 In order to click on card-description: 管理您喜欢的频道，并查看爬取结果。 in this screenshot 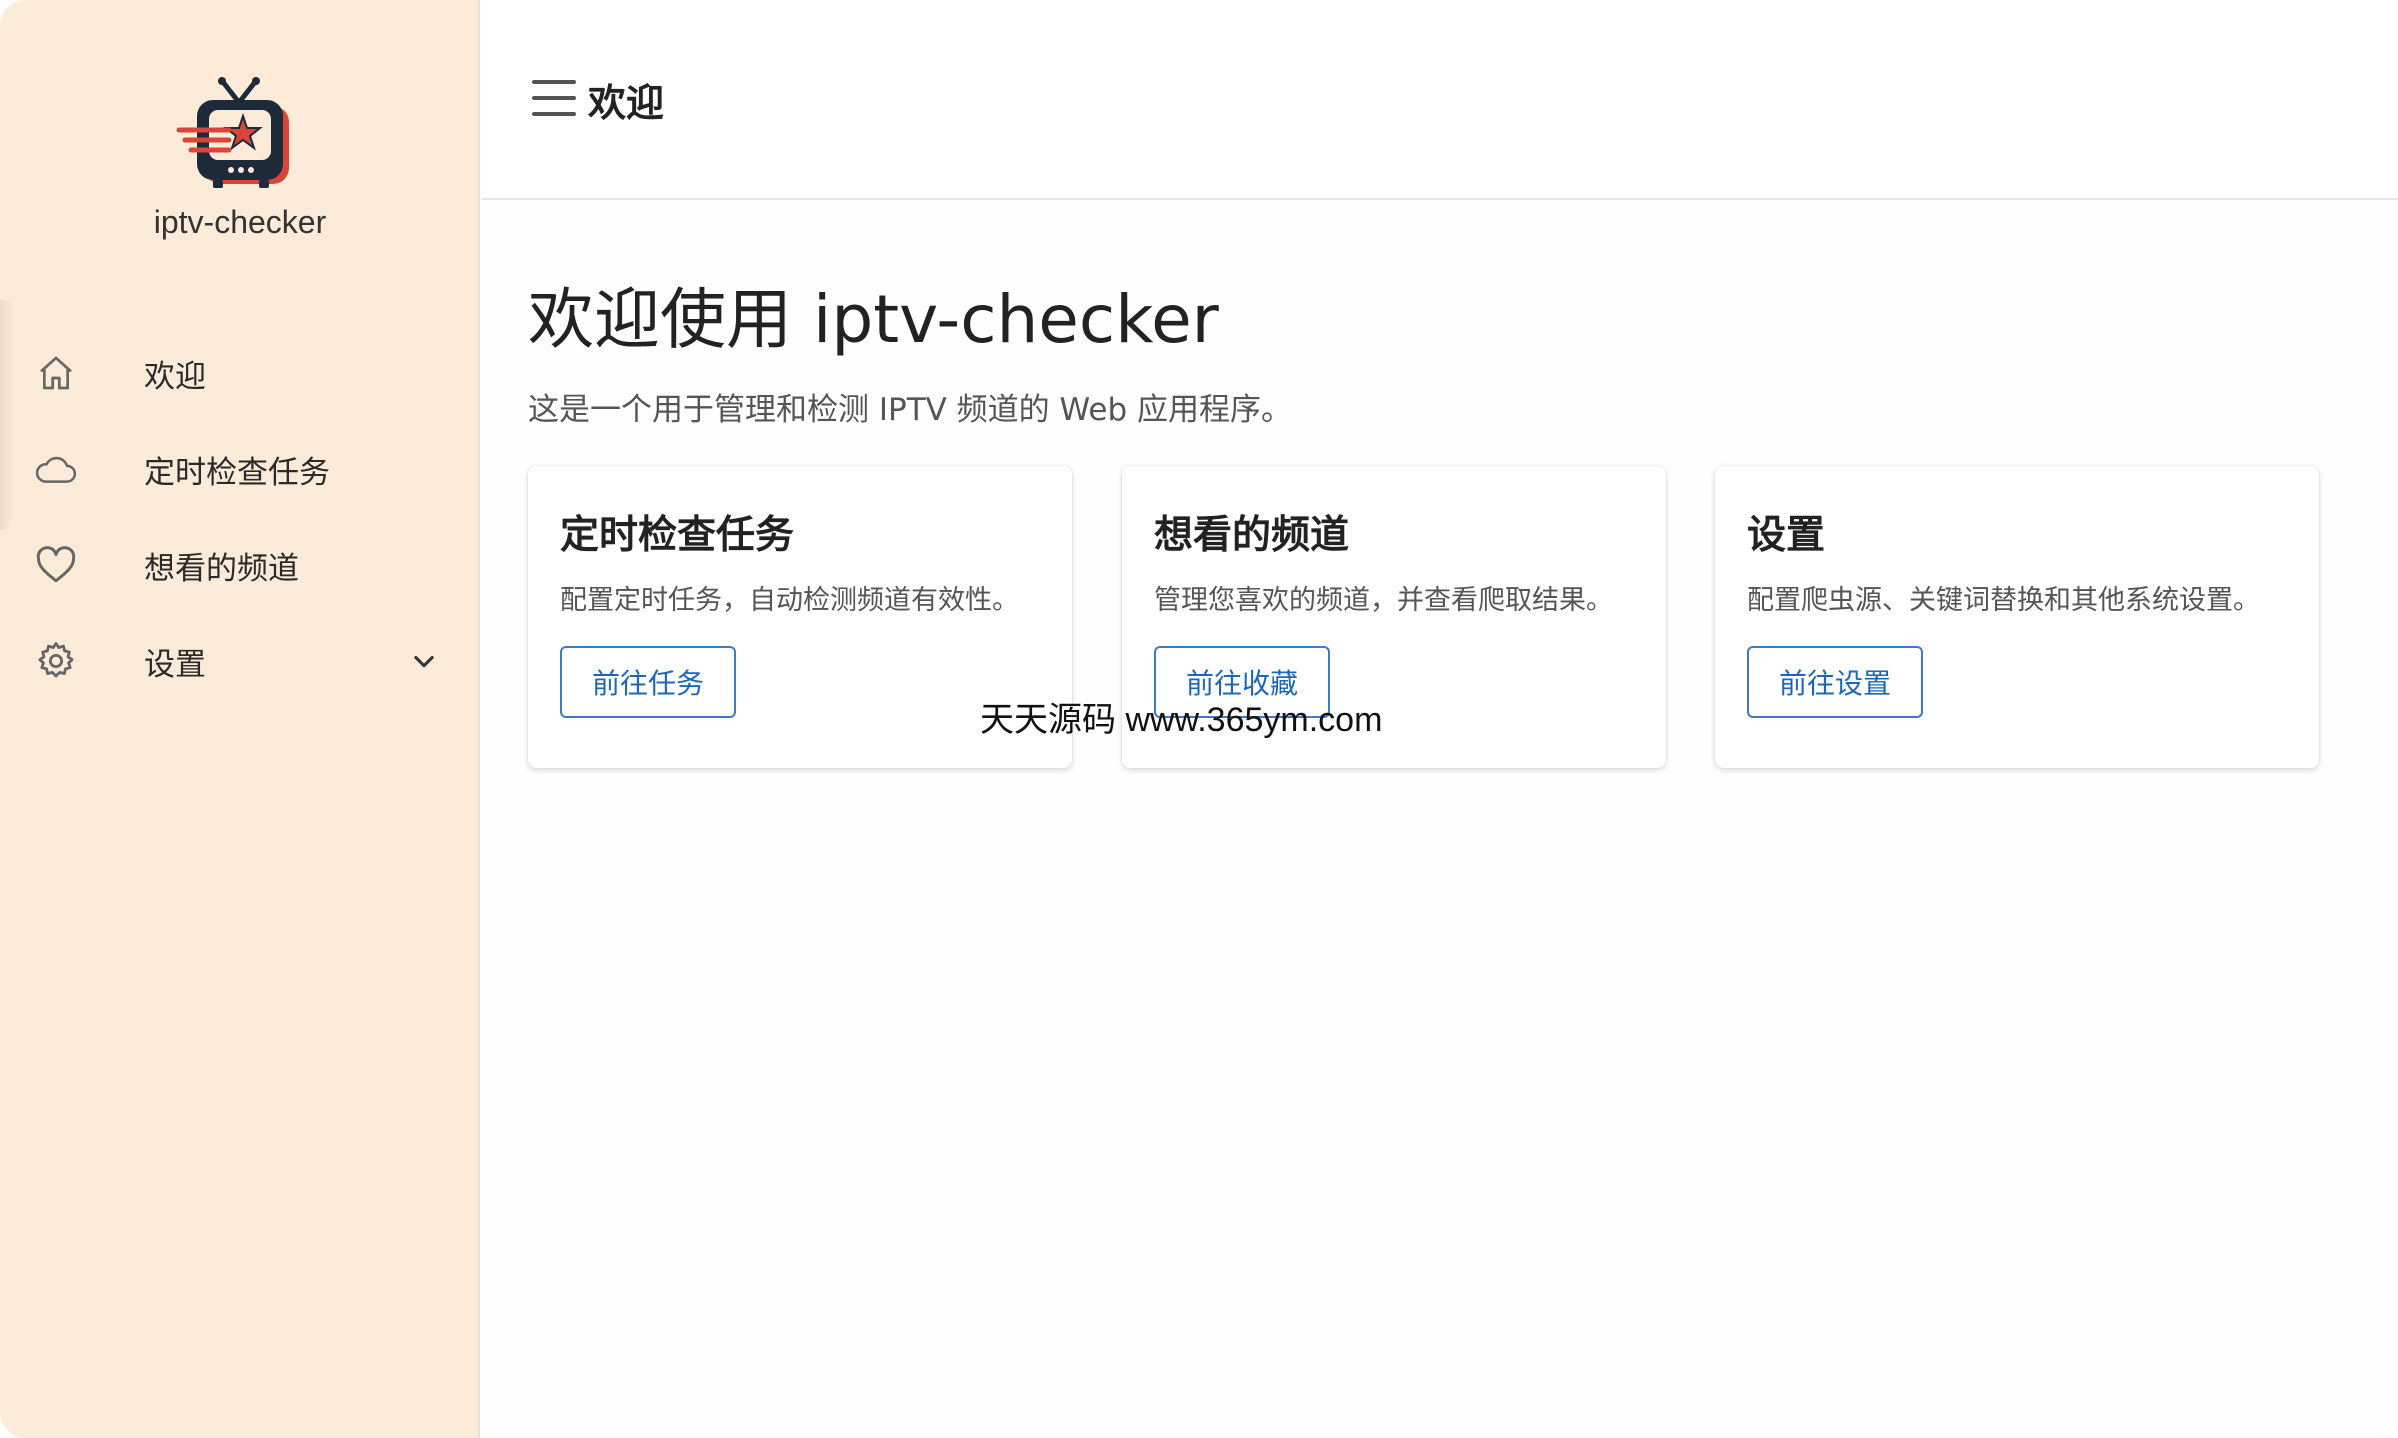, I will do `click(1383, 600)`.